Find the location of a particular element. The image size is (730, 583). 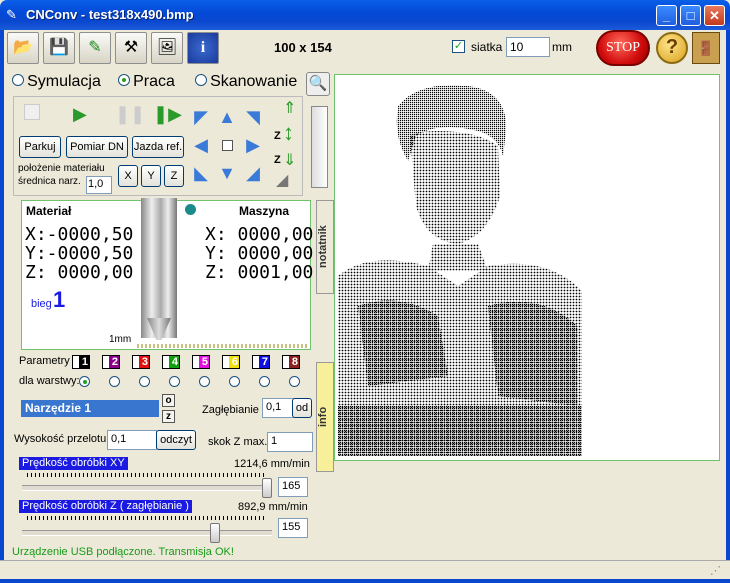

radio-skanowanie is located at coordinates (201, 80).